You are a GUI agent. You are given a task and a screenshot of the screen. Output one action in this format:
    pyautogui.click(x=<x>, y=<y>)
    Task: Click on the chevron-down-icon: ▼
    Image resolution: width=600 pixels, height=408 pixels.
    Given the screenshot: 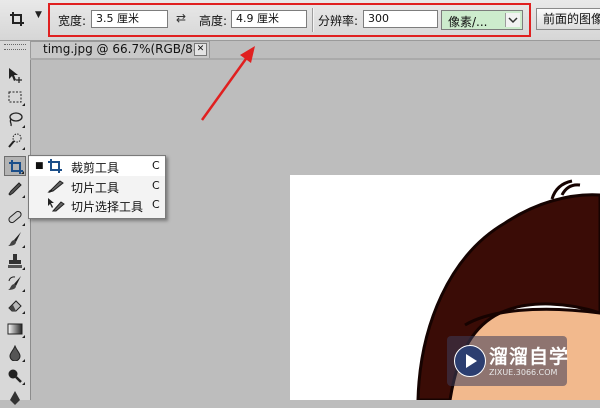 What is the action you would take?
    pyautogui.click(x=38, y=15)
    